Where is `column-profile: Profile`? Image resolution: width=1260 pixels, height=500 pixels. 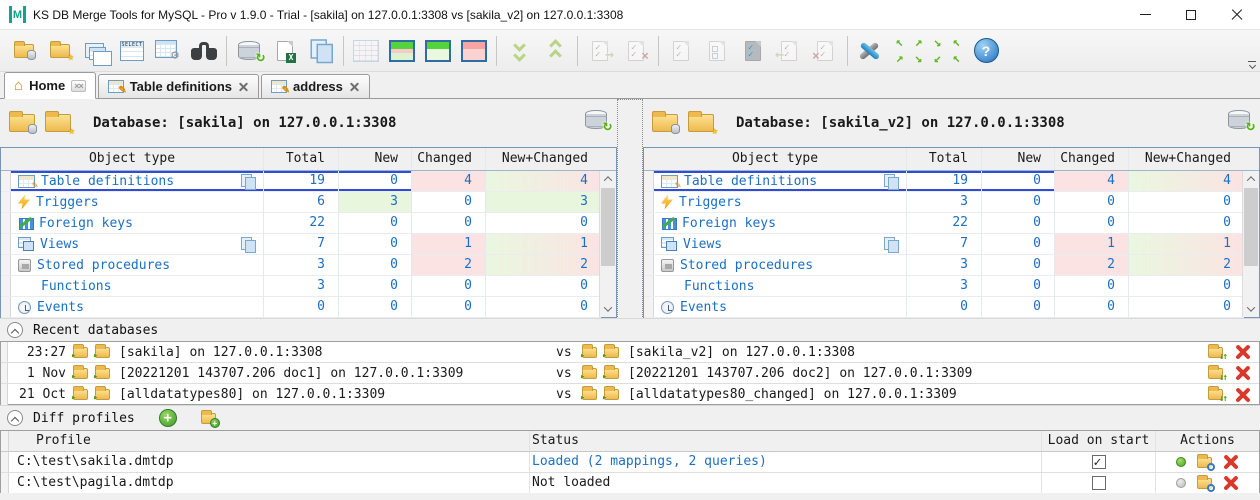
column-profile: Profile is located at coordinates (269, 441).